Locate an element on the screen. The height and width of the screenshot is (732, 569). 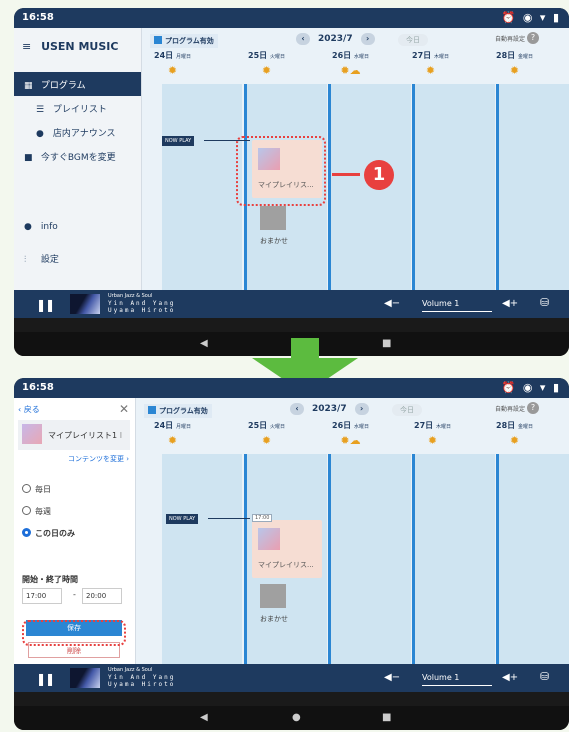
option-label: 毎日 is located at coordinates (43, 489).